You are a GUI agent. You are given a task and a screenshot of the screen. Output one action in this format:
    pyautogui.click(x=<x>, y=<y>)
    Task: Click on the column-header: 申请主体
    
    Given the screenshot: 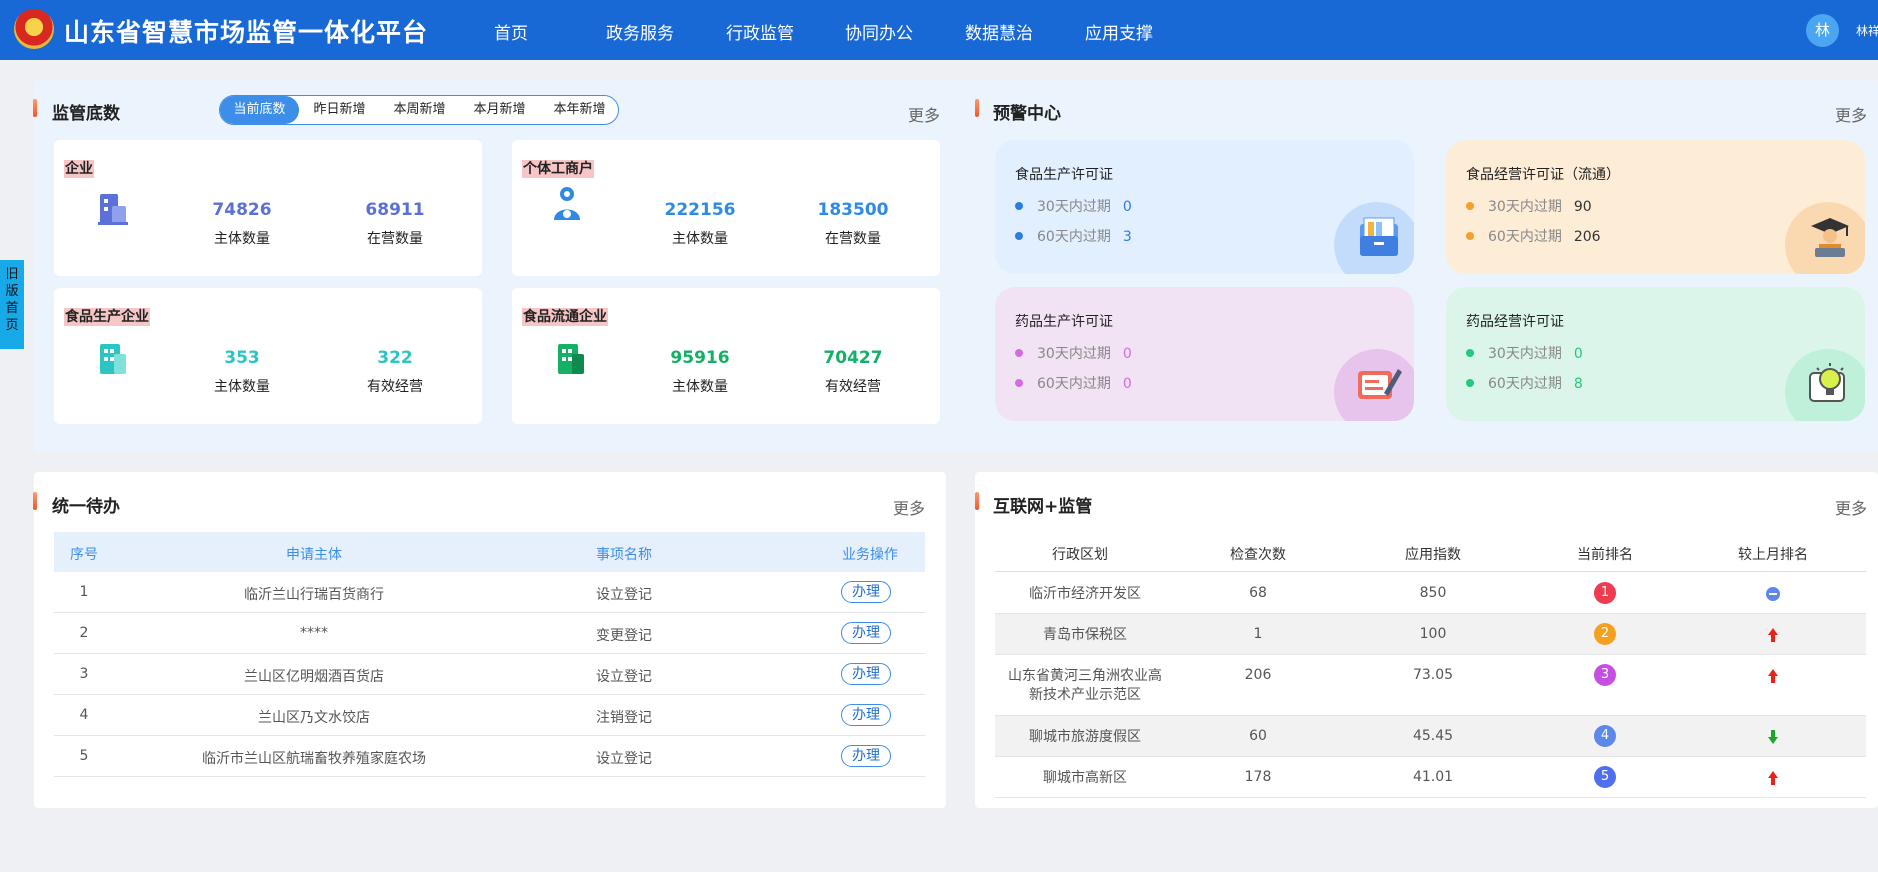 What is the action you would take?
    pyautogui.click(x=314, y=555)
    